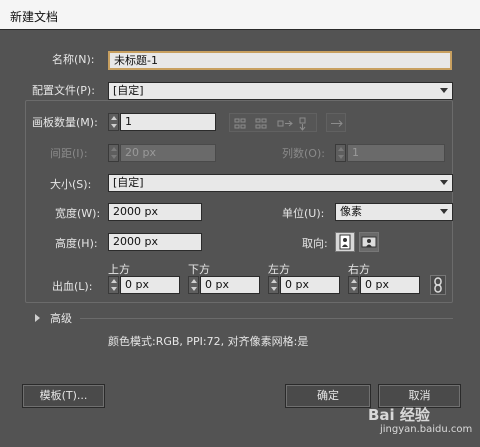 The image size is (480, 447). I want to click on bleed-right-label: 右方, so click(359, 269).